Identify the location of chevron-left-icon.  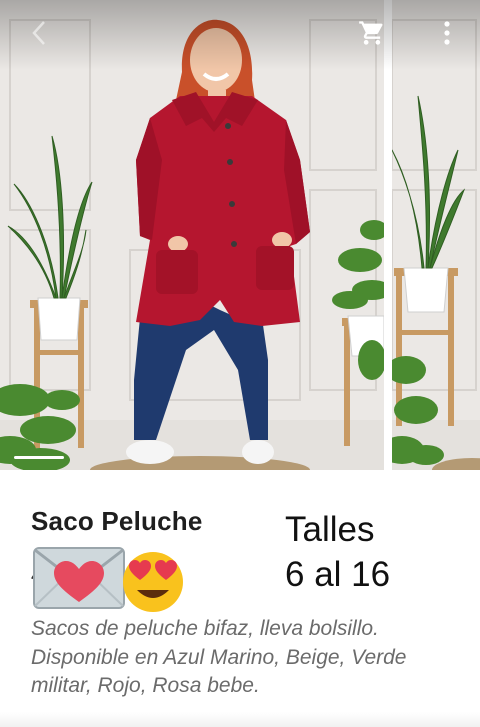
(38, 33).